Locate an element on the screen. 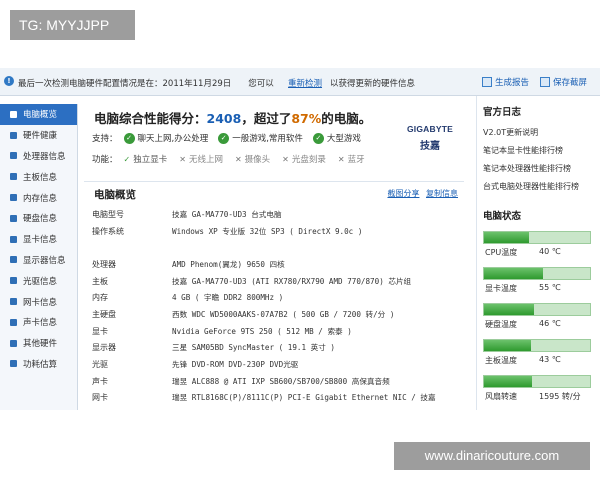  sidebar-item-overview: 电脑概览 is located at coordinates (38, 114).